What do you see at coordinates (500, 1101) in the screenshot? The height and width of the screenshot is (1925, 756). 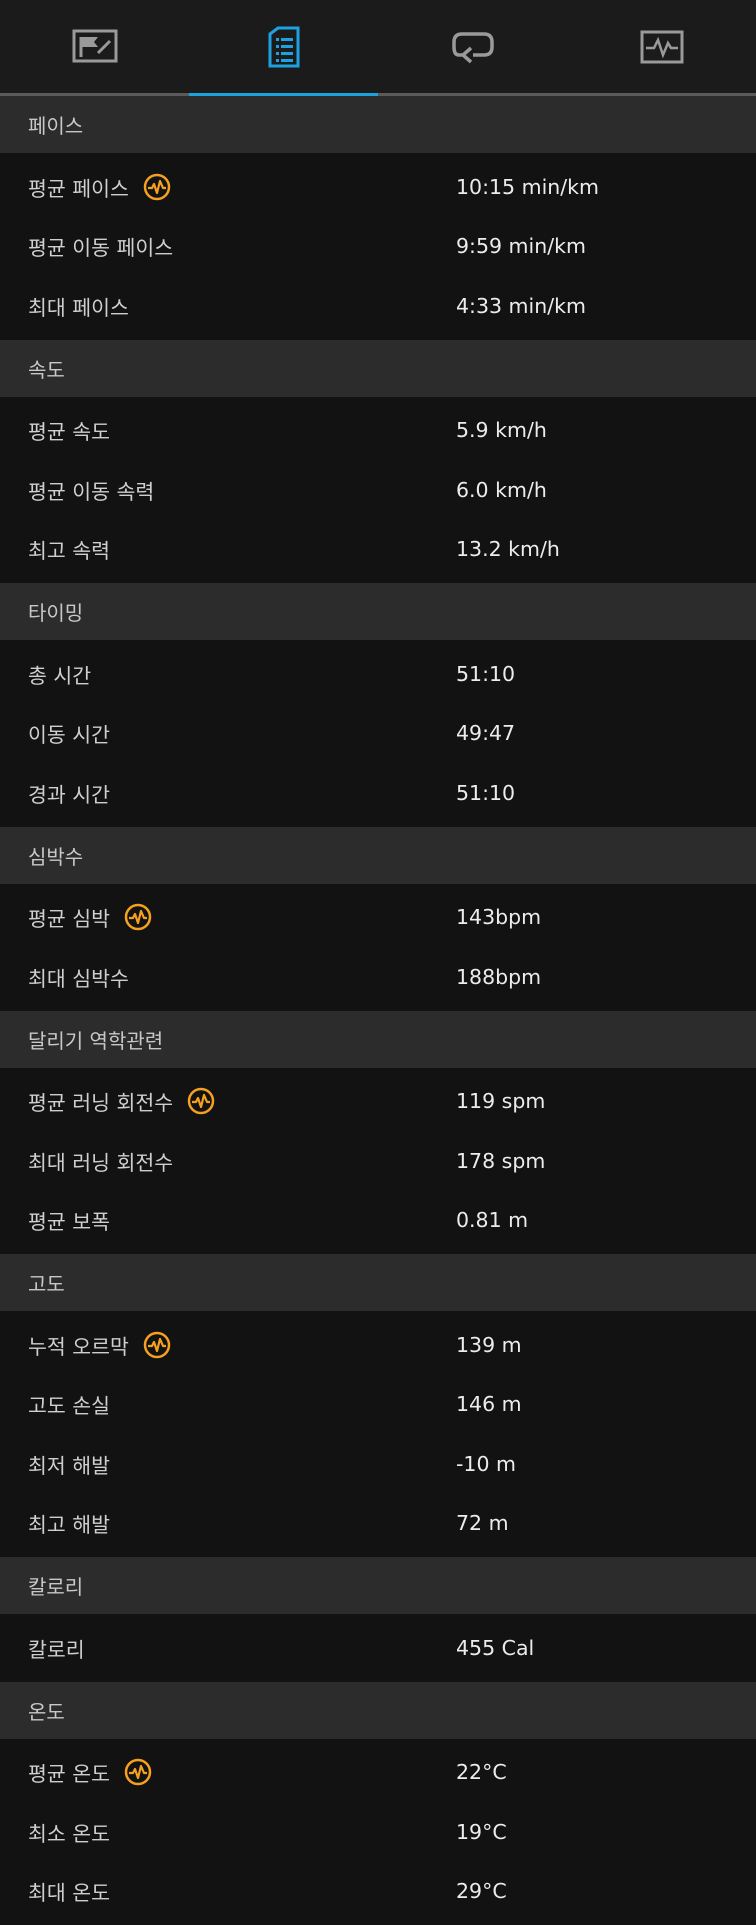 I see `stat-value: 119 spm` at bounding box center [500, 1101].